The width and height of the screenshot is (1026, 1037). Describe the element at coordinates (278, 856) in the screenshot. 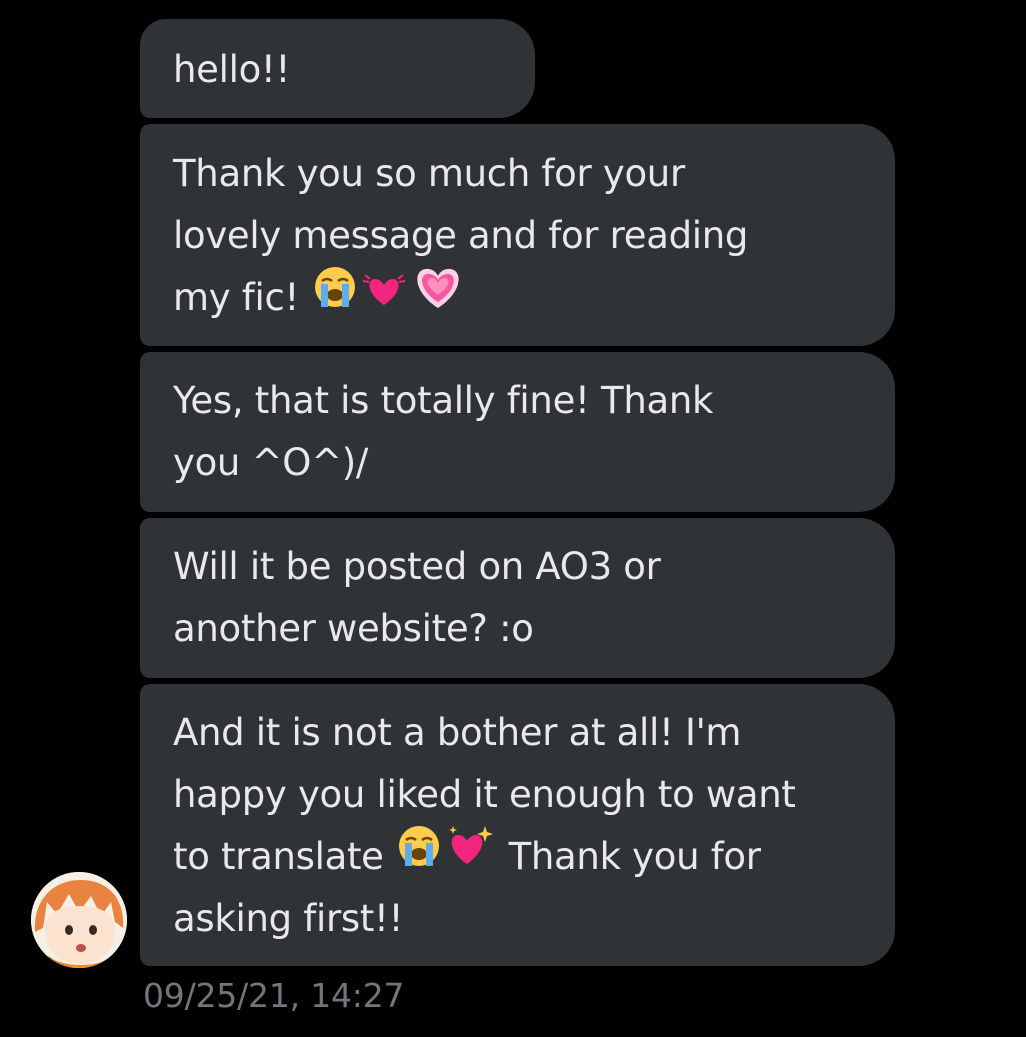

I see `message-text: to translate` at that location.